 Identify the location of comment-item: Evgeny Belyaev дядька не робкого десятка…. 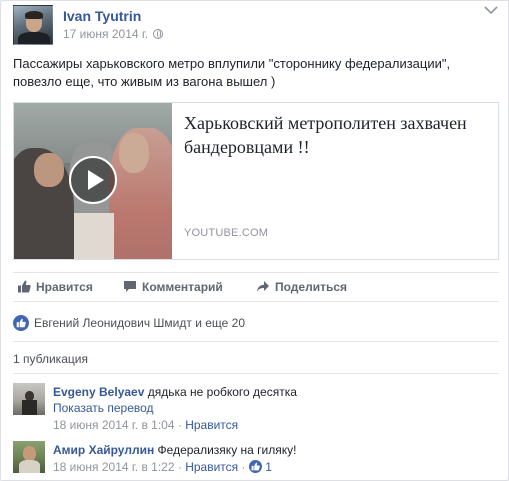
(256, 408).